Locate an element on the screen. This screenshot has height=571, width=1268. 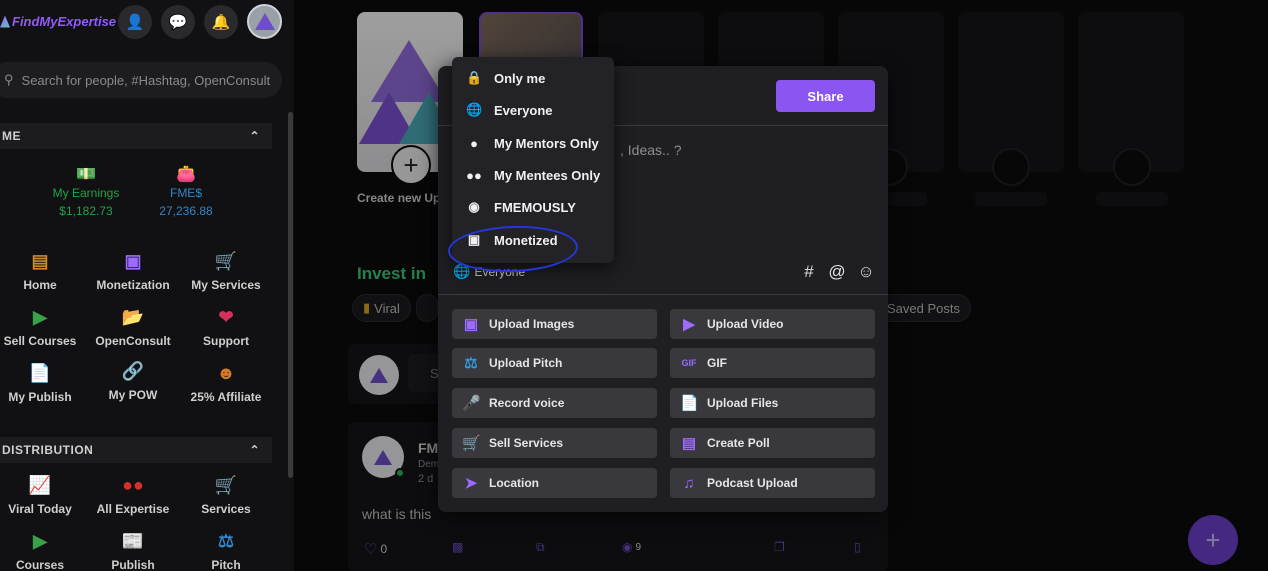
location-label: Location is located at coordinates (514, 483).